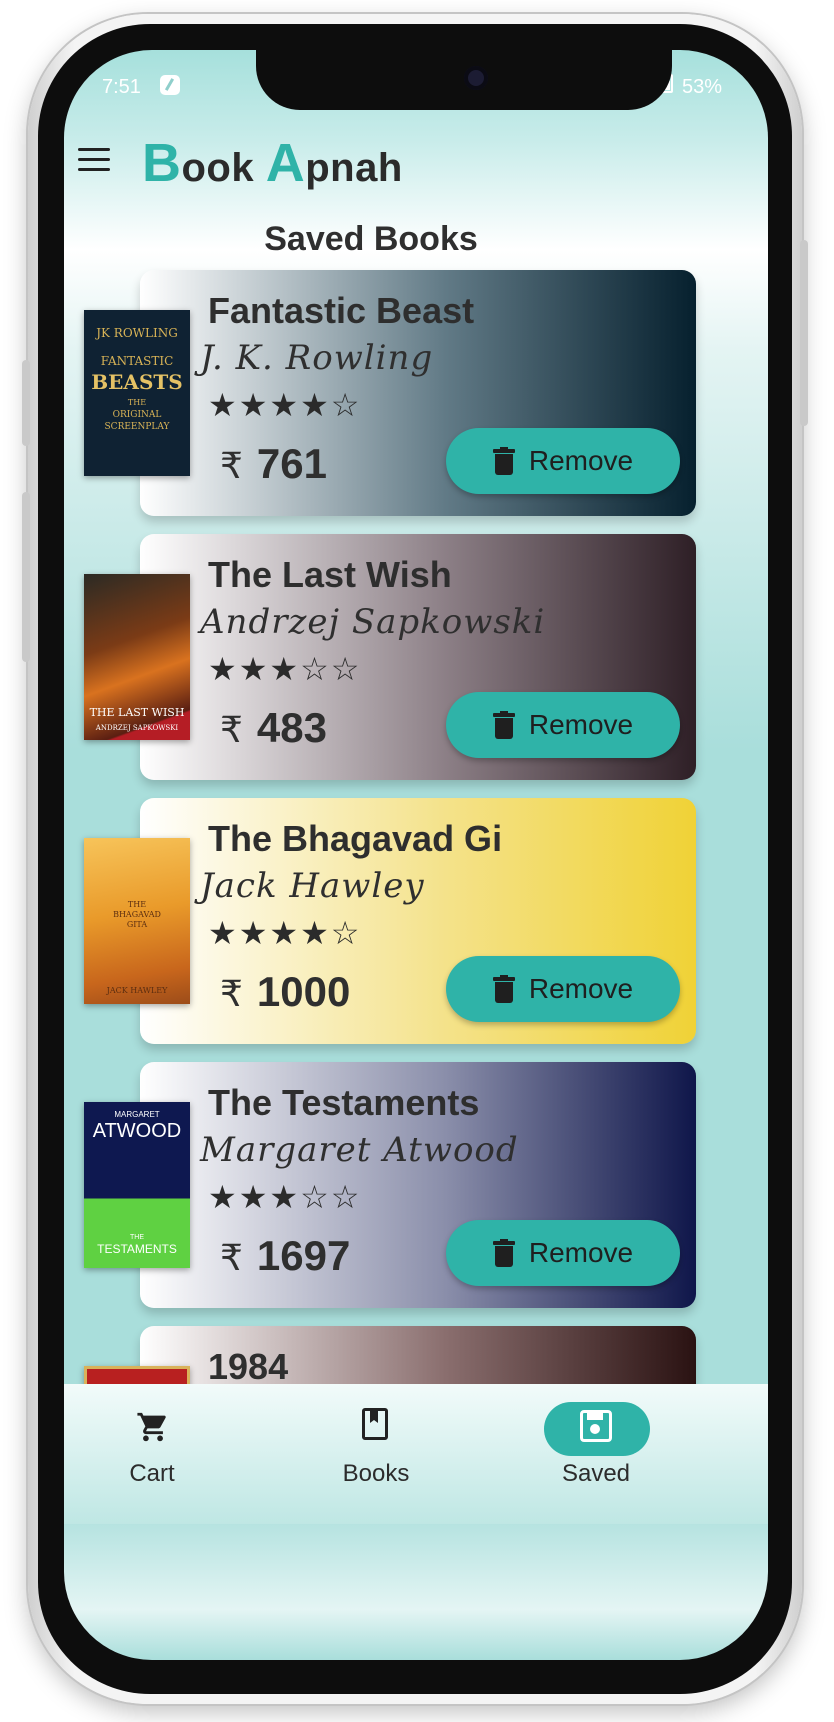 The image size is (834, 1722). Describe the element at coordinates (273, 727) in the screenshot. I see `book-price: ₹483` at that location.